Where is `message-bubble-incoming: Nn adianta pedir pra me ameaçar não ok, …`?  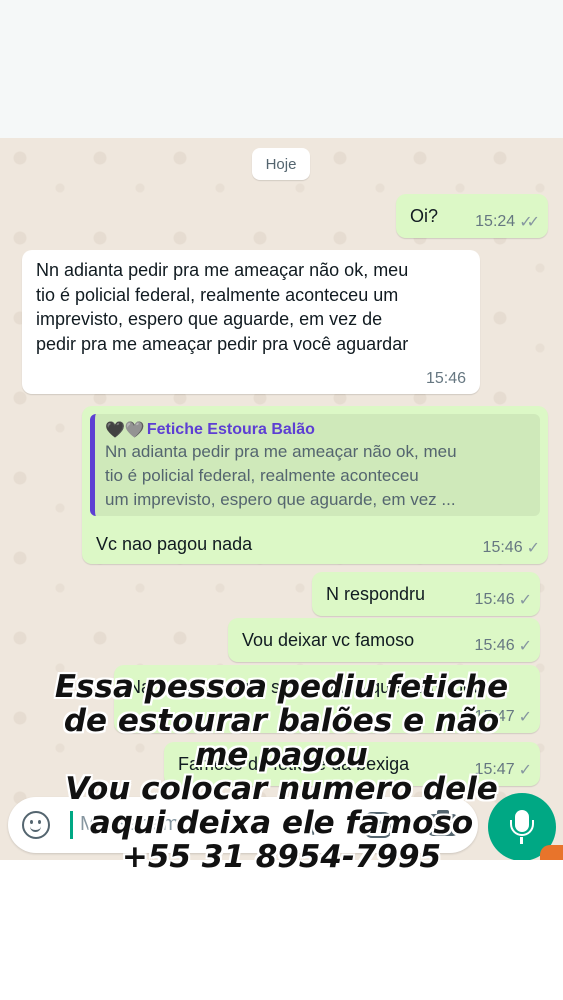 message-bubble-incoming: Nn adianta pedir pra me ameaçar não ok, … is located at coordinates (251, 322).